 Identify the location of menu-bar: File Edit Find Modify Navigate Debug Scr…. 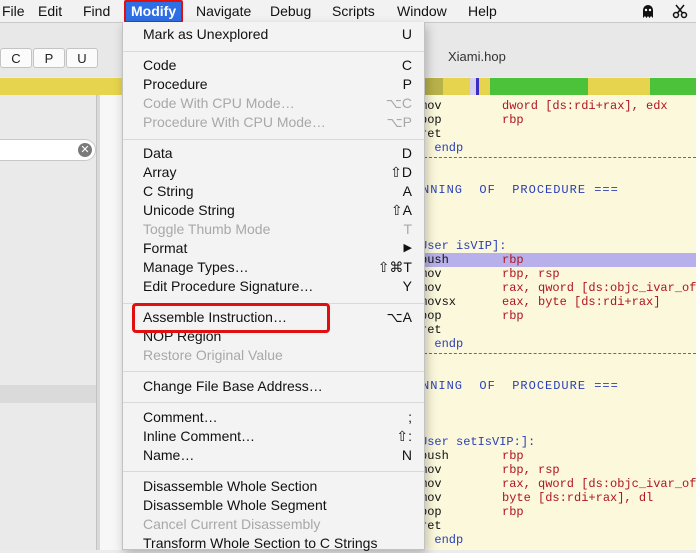
(348, 11).